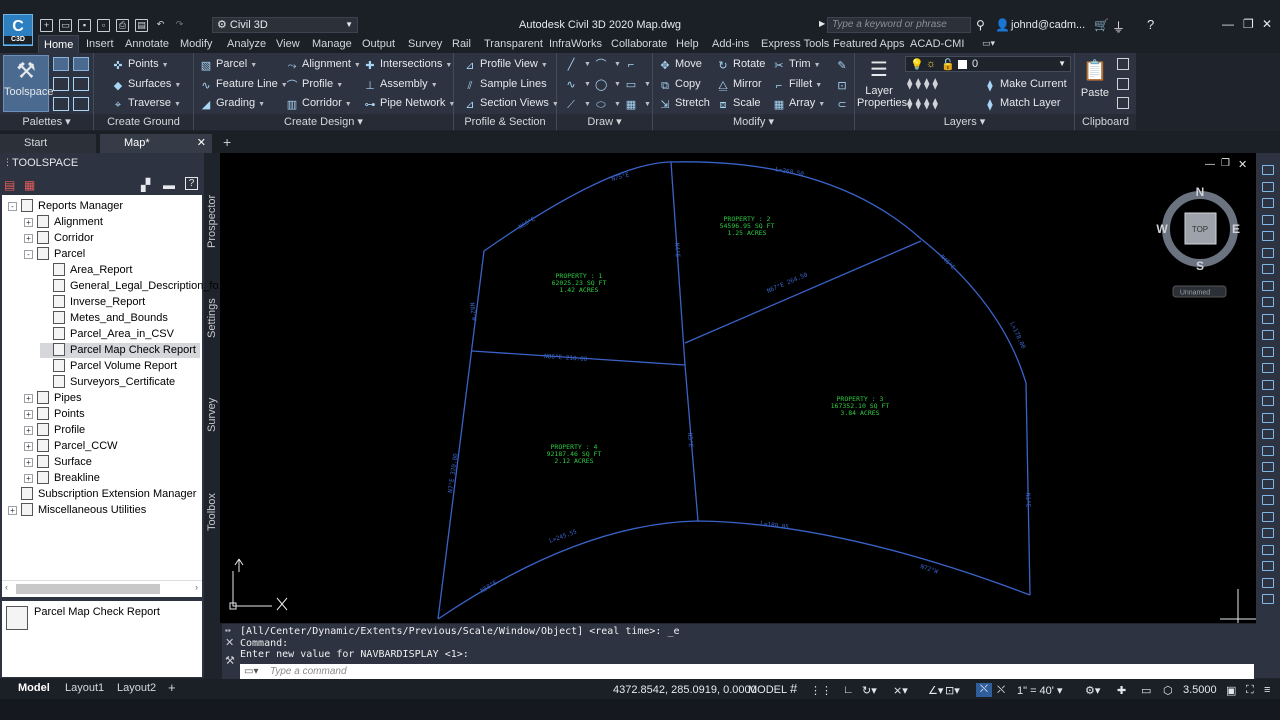 This screenshot has height=720, width=1280. I want to click on toolspace-button: ⚒ Toolspace, so click(28, 83).